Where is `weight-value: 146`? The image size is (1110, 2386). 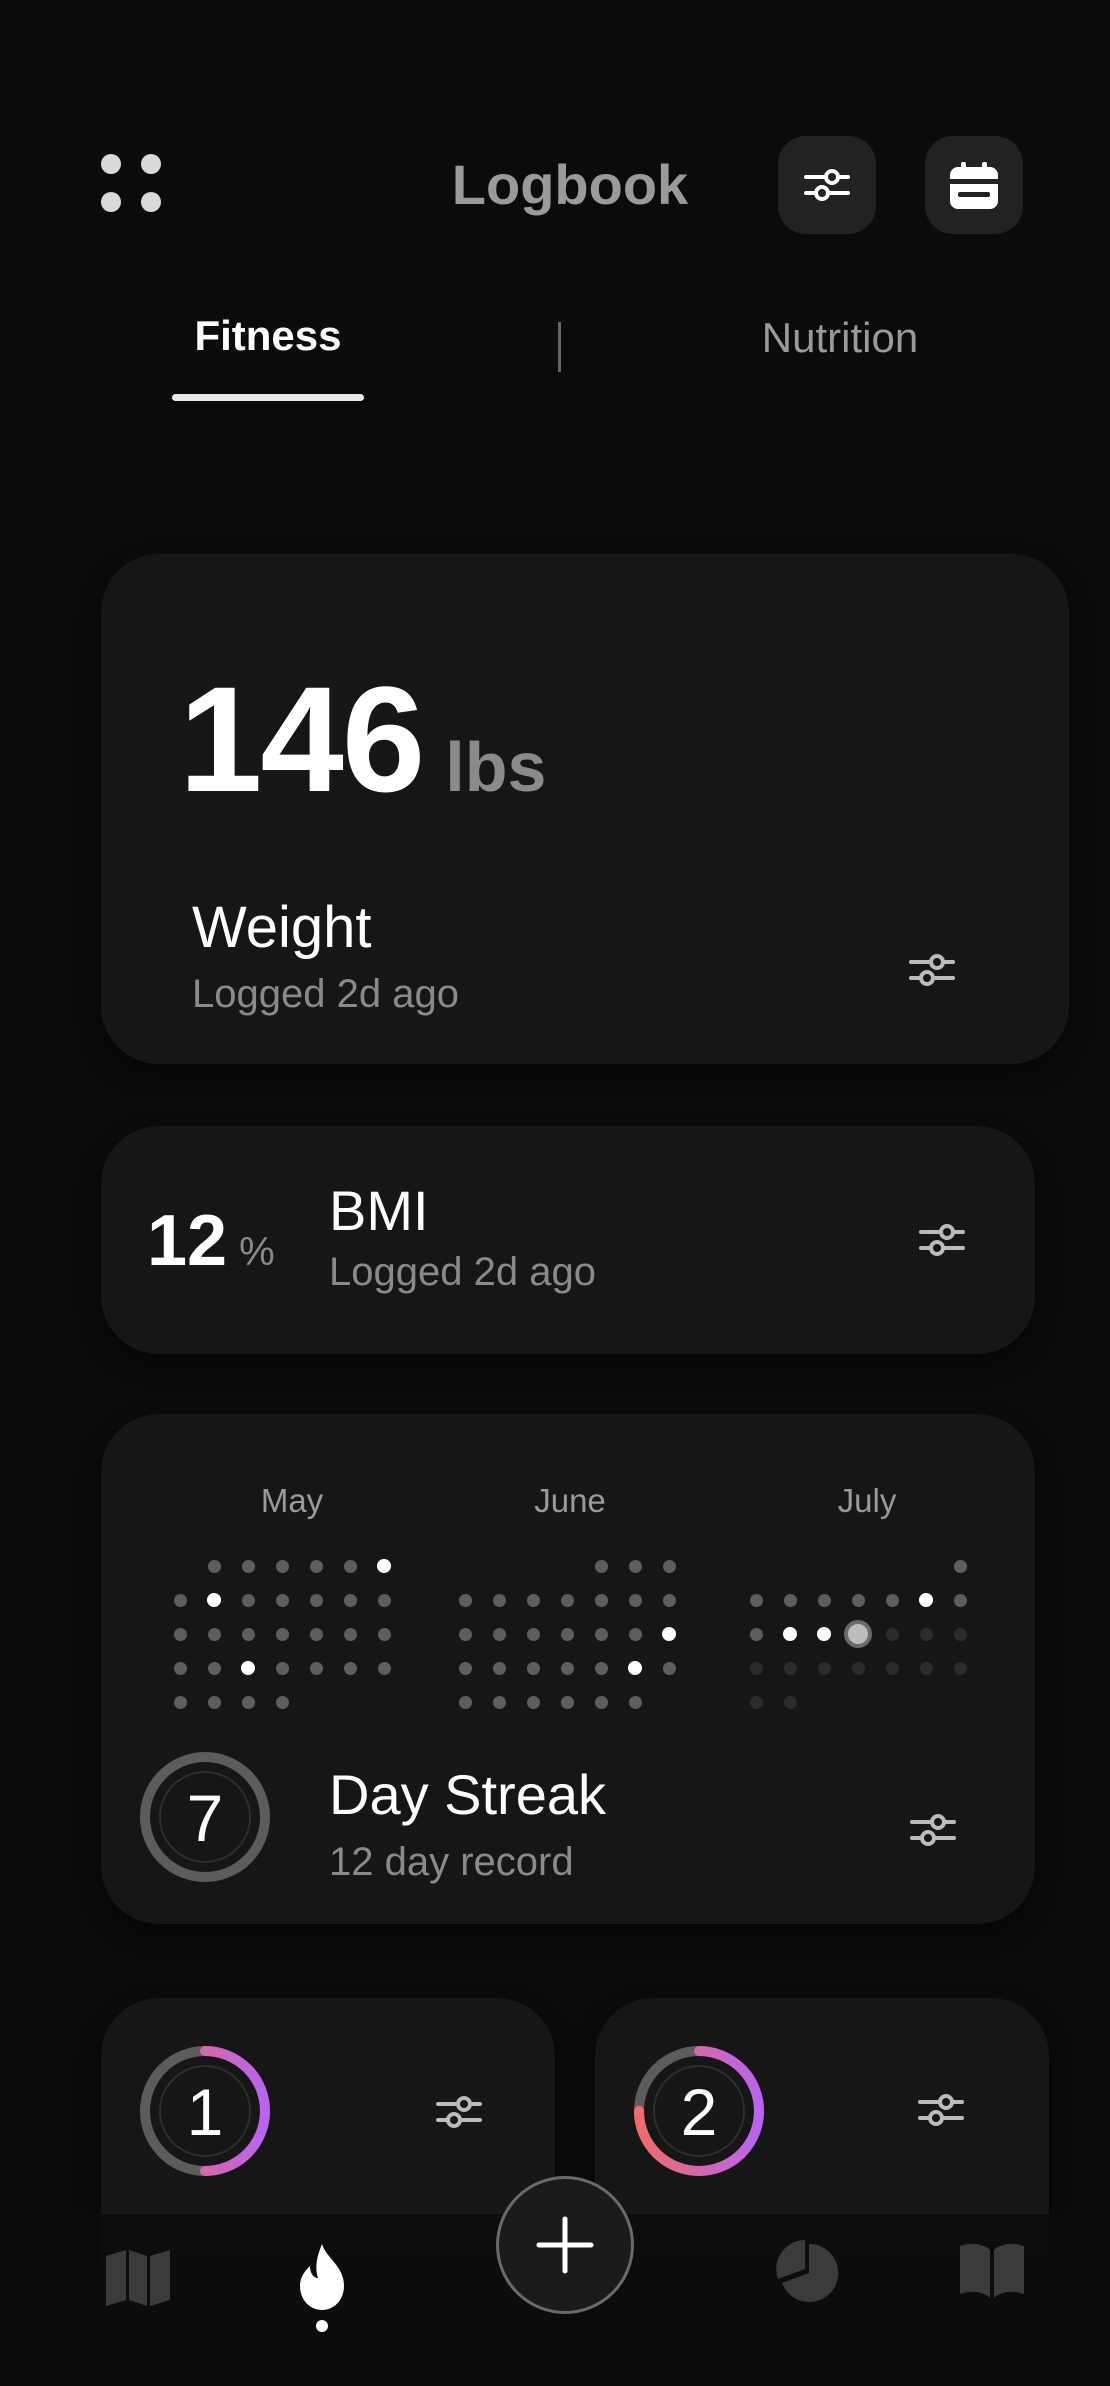
weight-value: 146 is located at coordinates (302, 739).